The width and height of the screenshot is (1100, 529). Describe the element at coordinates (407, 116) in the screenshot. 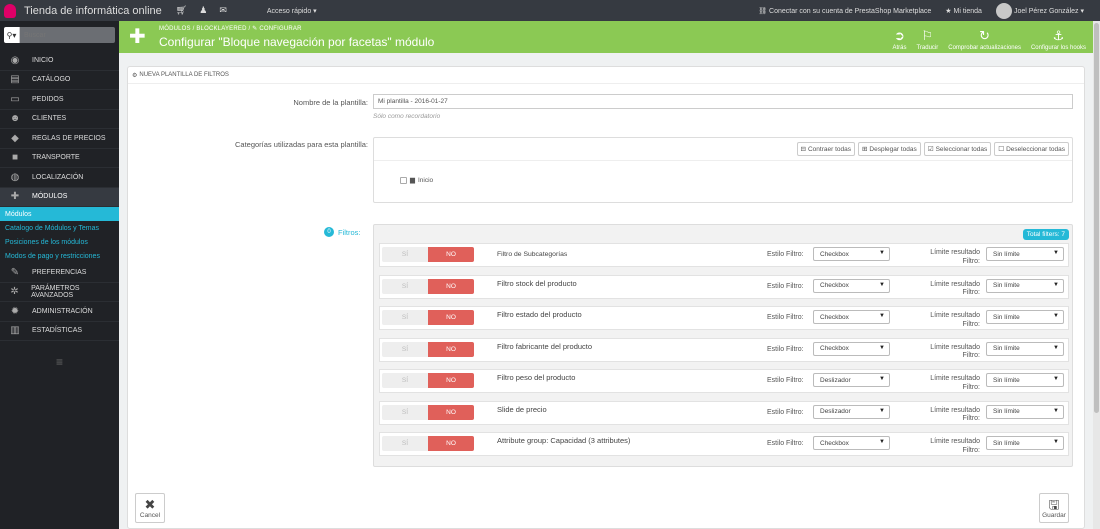

I see `template-name-help: Sólo como recordatorio` at that location.